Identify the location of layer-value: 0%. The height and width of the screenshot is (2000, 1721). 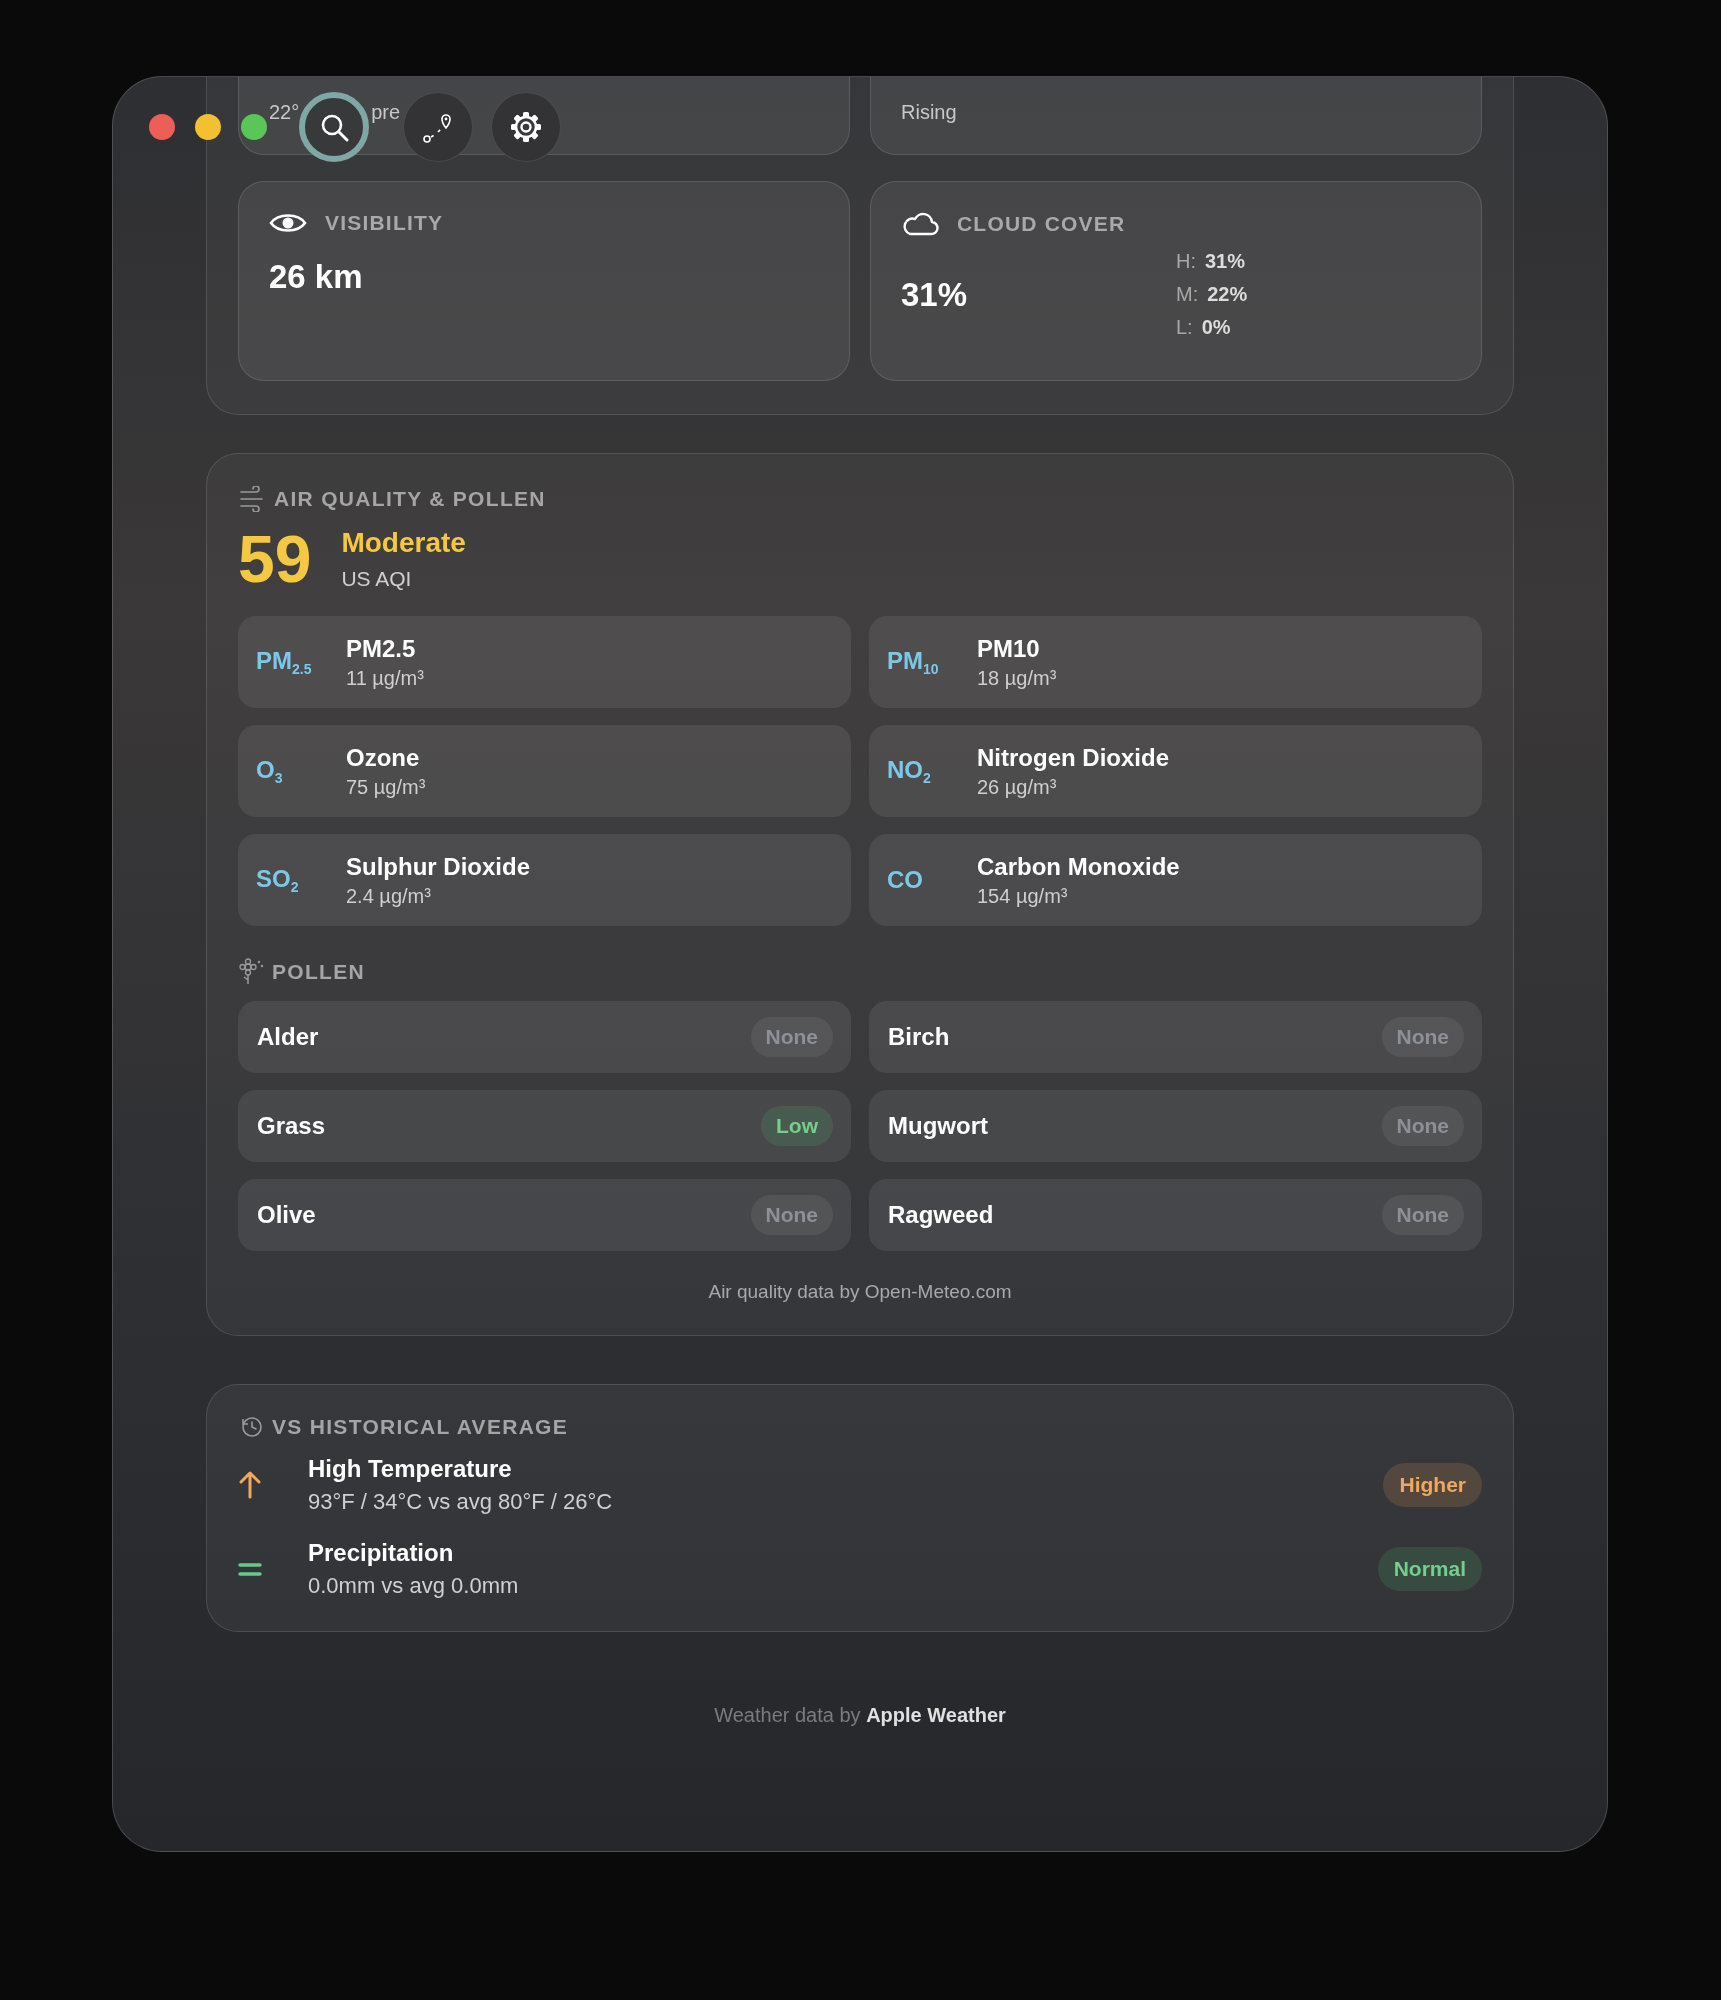
(1216, 327).